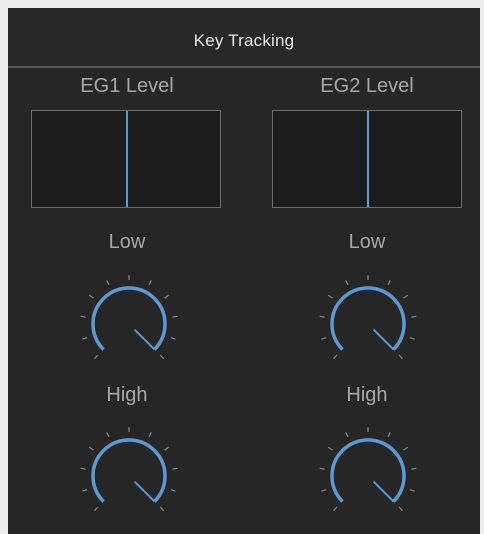  I want to click on eg1-low-label: Low, so click(127, 242).